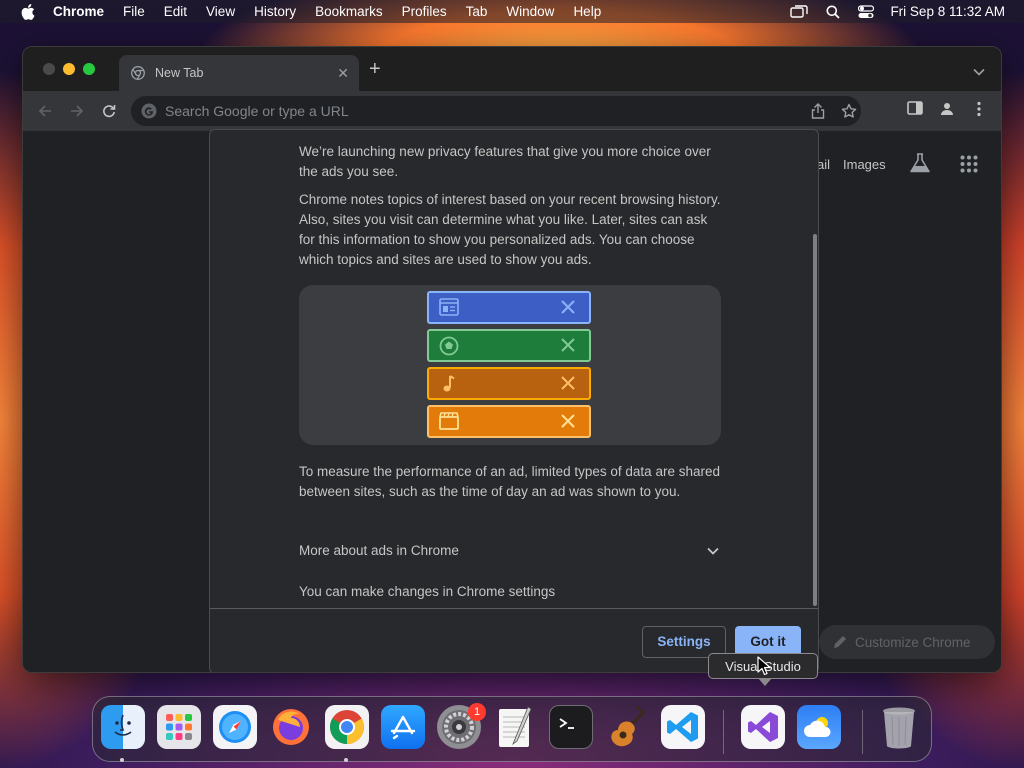 The image size is (1024, 768). What do you see at coordinates (818, 111) in the screenshot?
I see `share-icon` at bounding box center [818, 111].